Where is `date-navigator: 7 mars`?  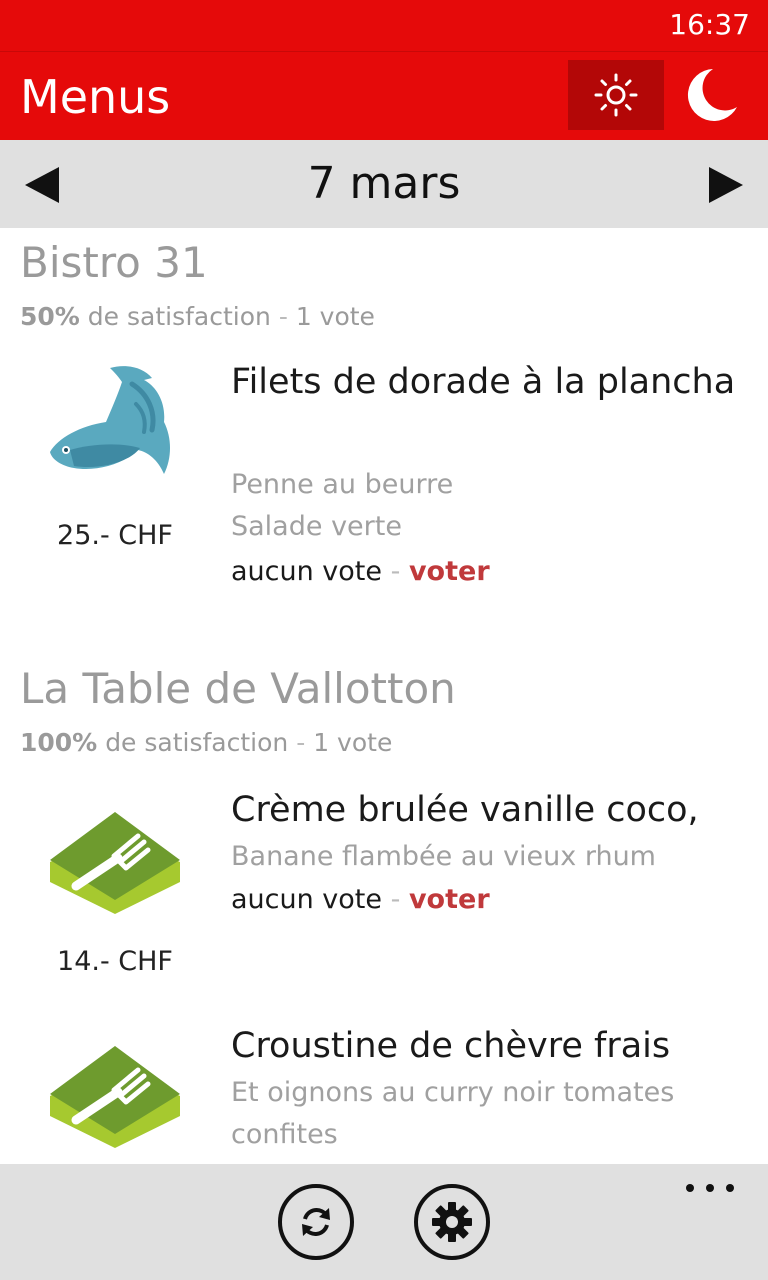
date-navigator: 7 mars is located at coordinates (384, 184).